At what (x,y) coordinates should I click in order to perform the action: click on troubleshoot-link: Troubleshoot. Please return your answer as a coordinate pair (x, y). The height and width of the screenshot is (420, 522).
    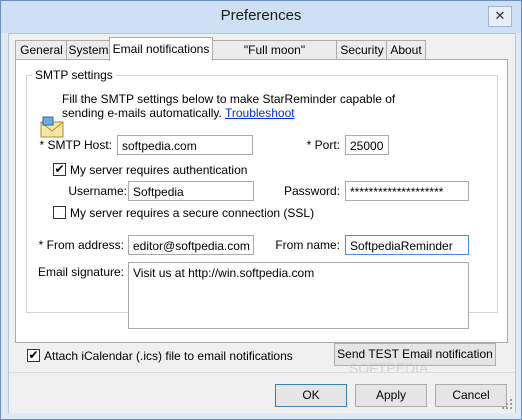
    Looking at the image, I should click on (260, 113).